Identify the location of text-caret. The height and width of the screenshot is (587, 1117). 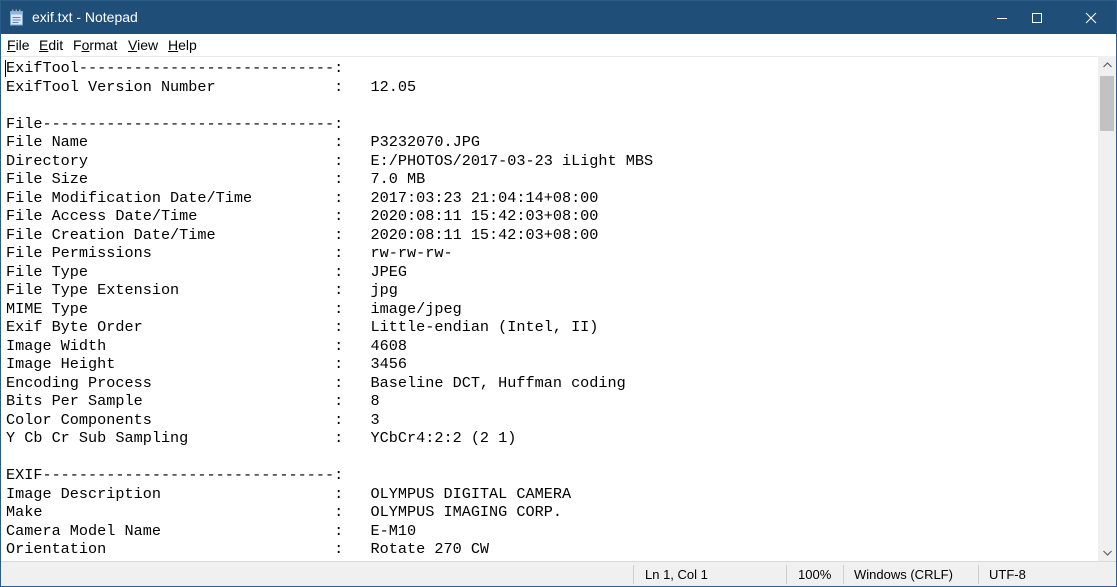
(5, 68).